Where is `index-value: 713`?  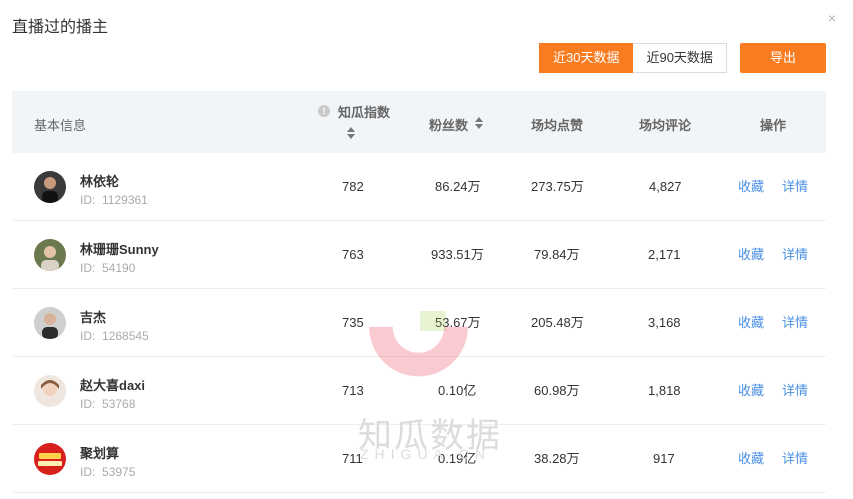
index-value: 713 is located at coordinates (353, 390).